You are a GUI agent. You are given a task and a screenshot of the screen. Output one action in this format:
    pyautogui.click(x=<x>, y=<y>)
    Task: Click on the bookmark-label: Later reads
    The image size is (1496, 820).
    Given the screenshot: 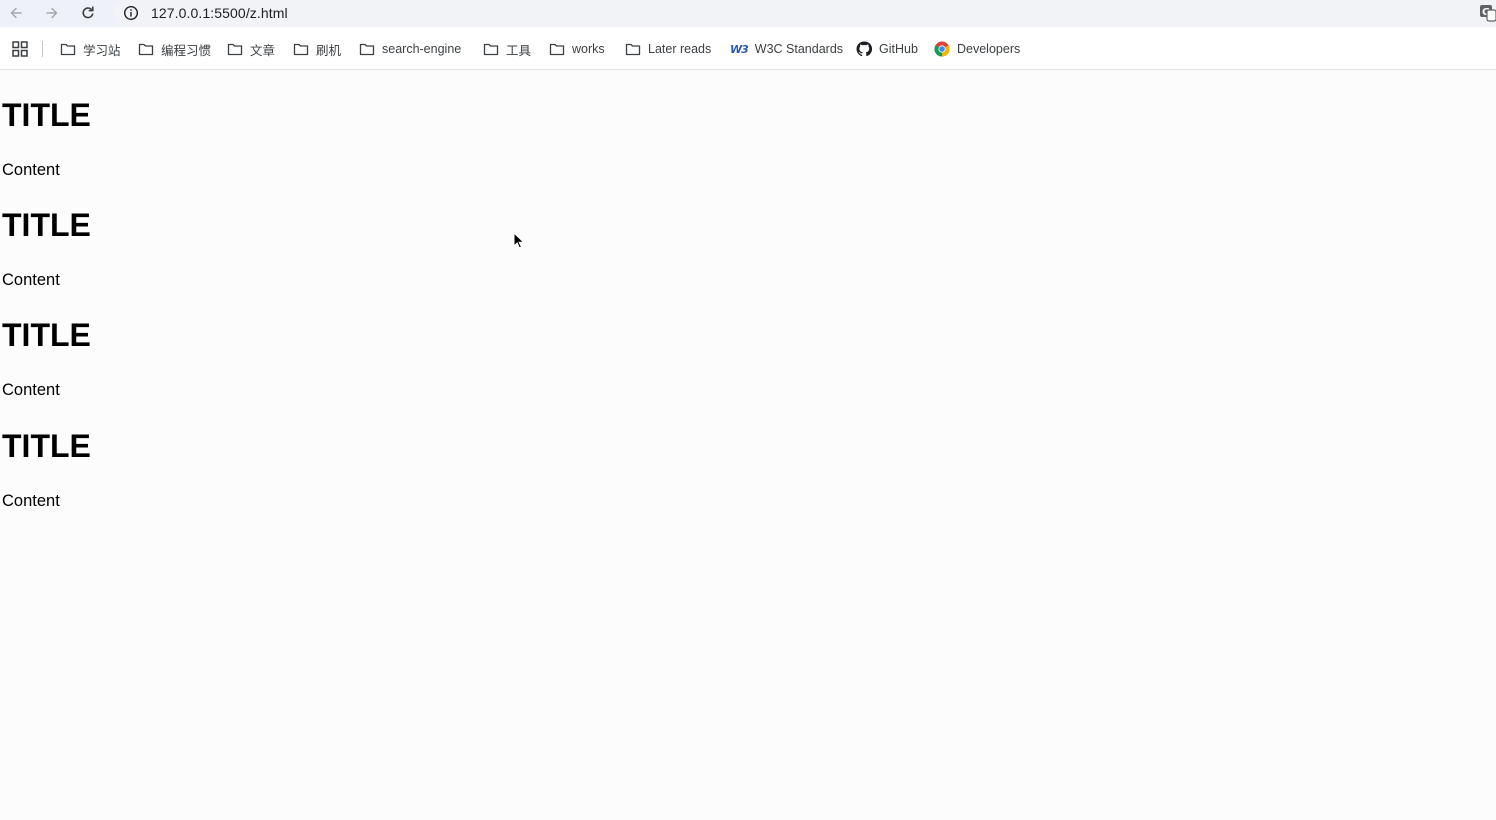 What is the action you would take?
    pyautogui.click(x=680, y=49)
    